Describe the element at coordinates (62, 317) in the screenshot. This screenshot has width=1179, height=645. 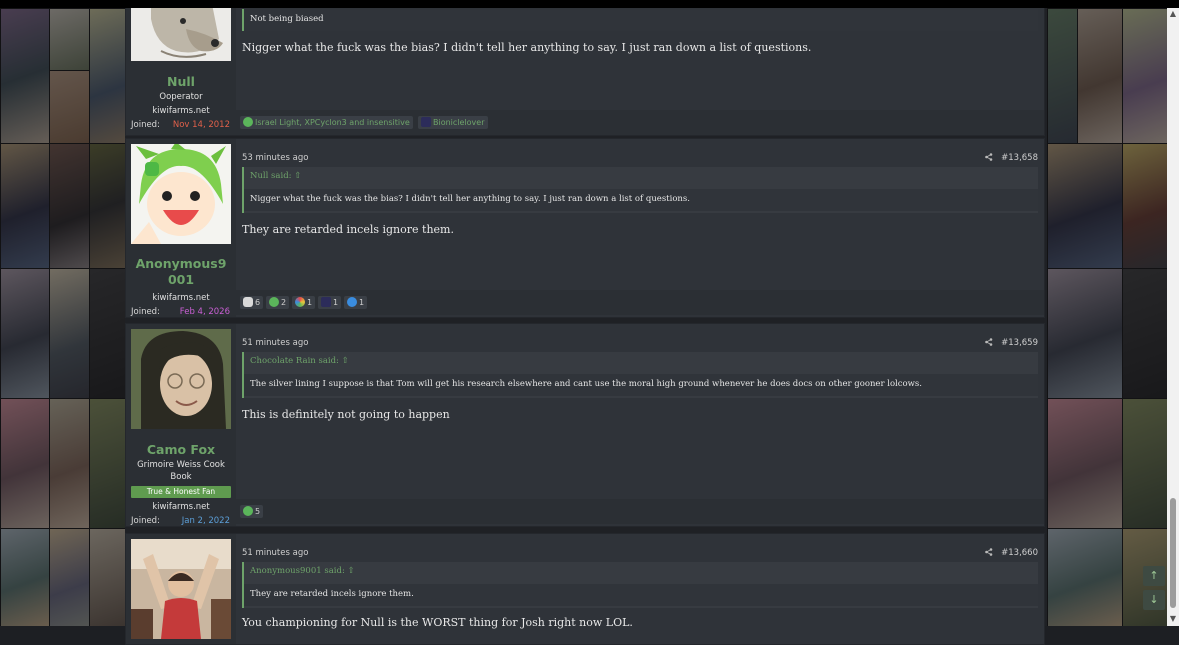
I see `background-collage-left` at that location.